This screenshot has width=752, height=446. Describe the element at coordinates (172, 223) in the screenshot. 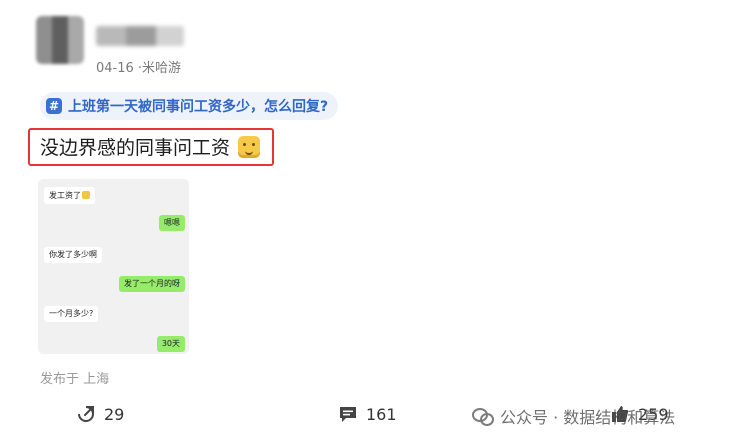

I see `chat-bubble-outgoing: 嗯嗯` at that location.